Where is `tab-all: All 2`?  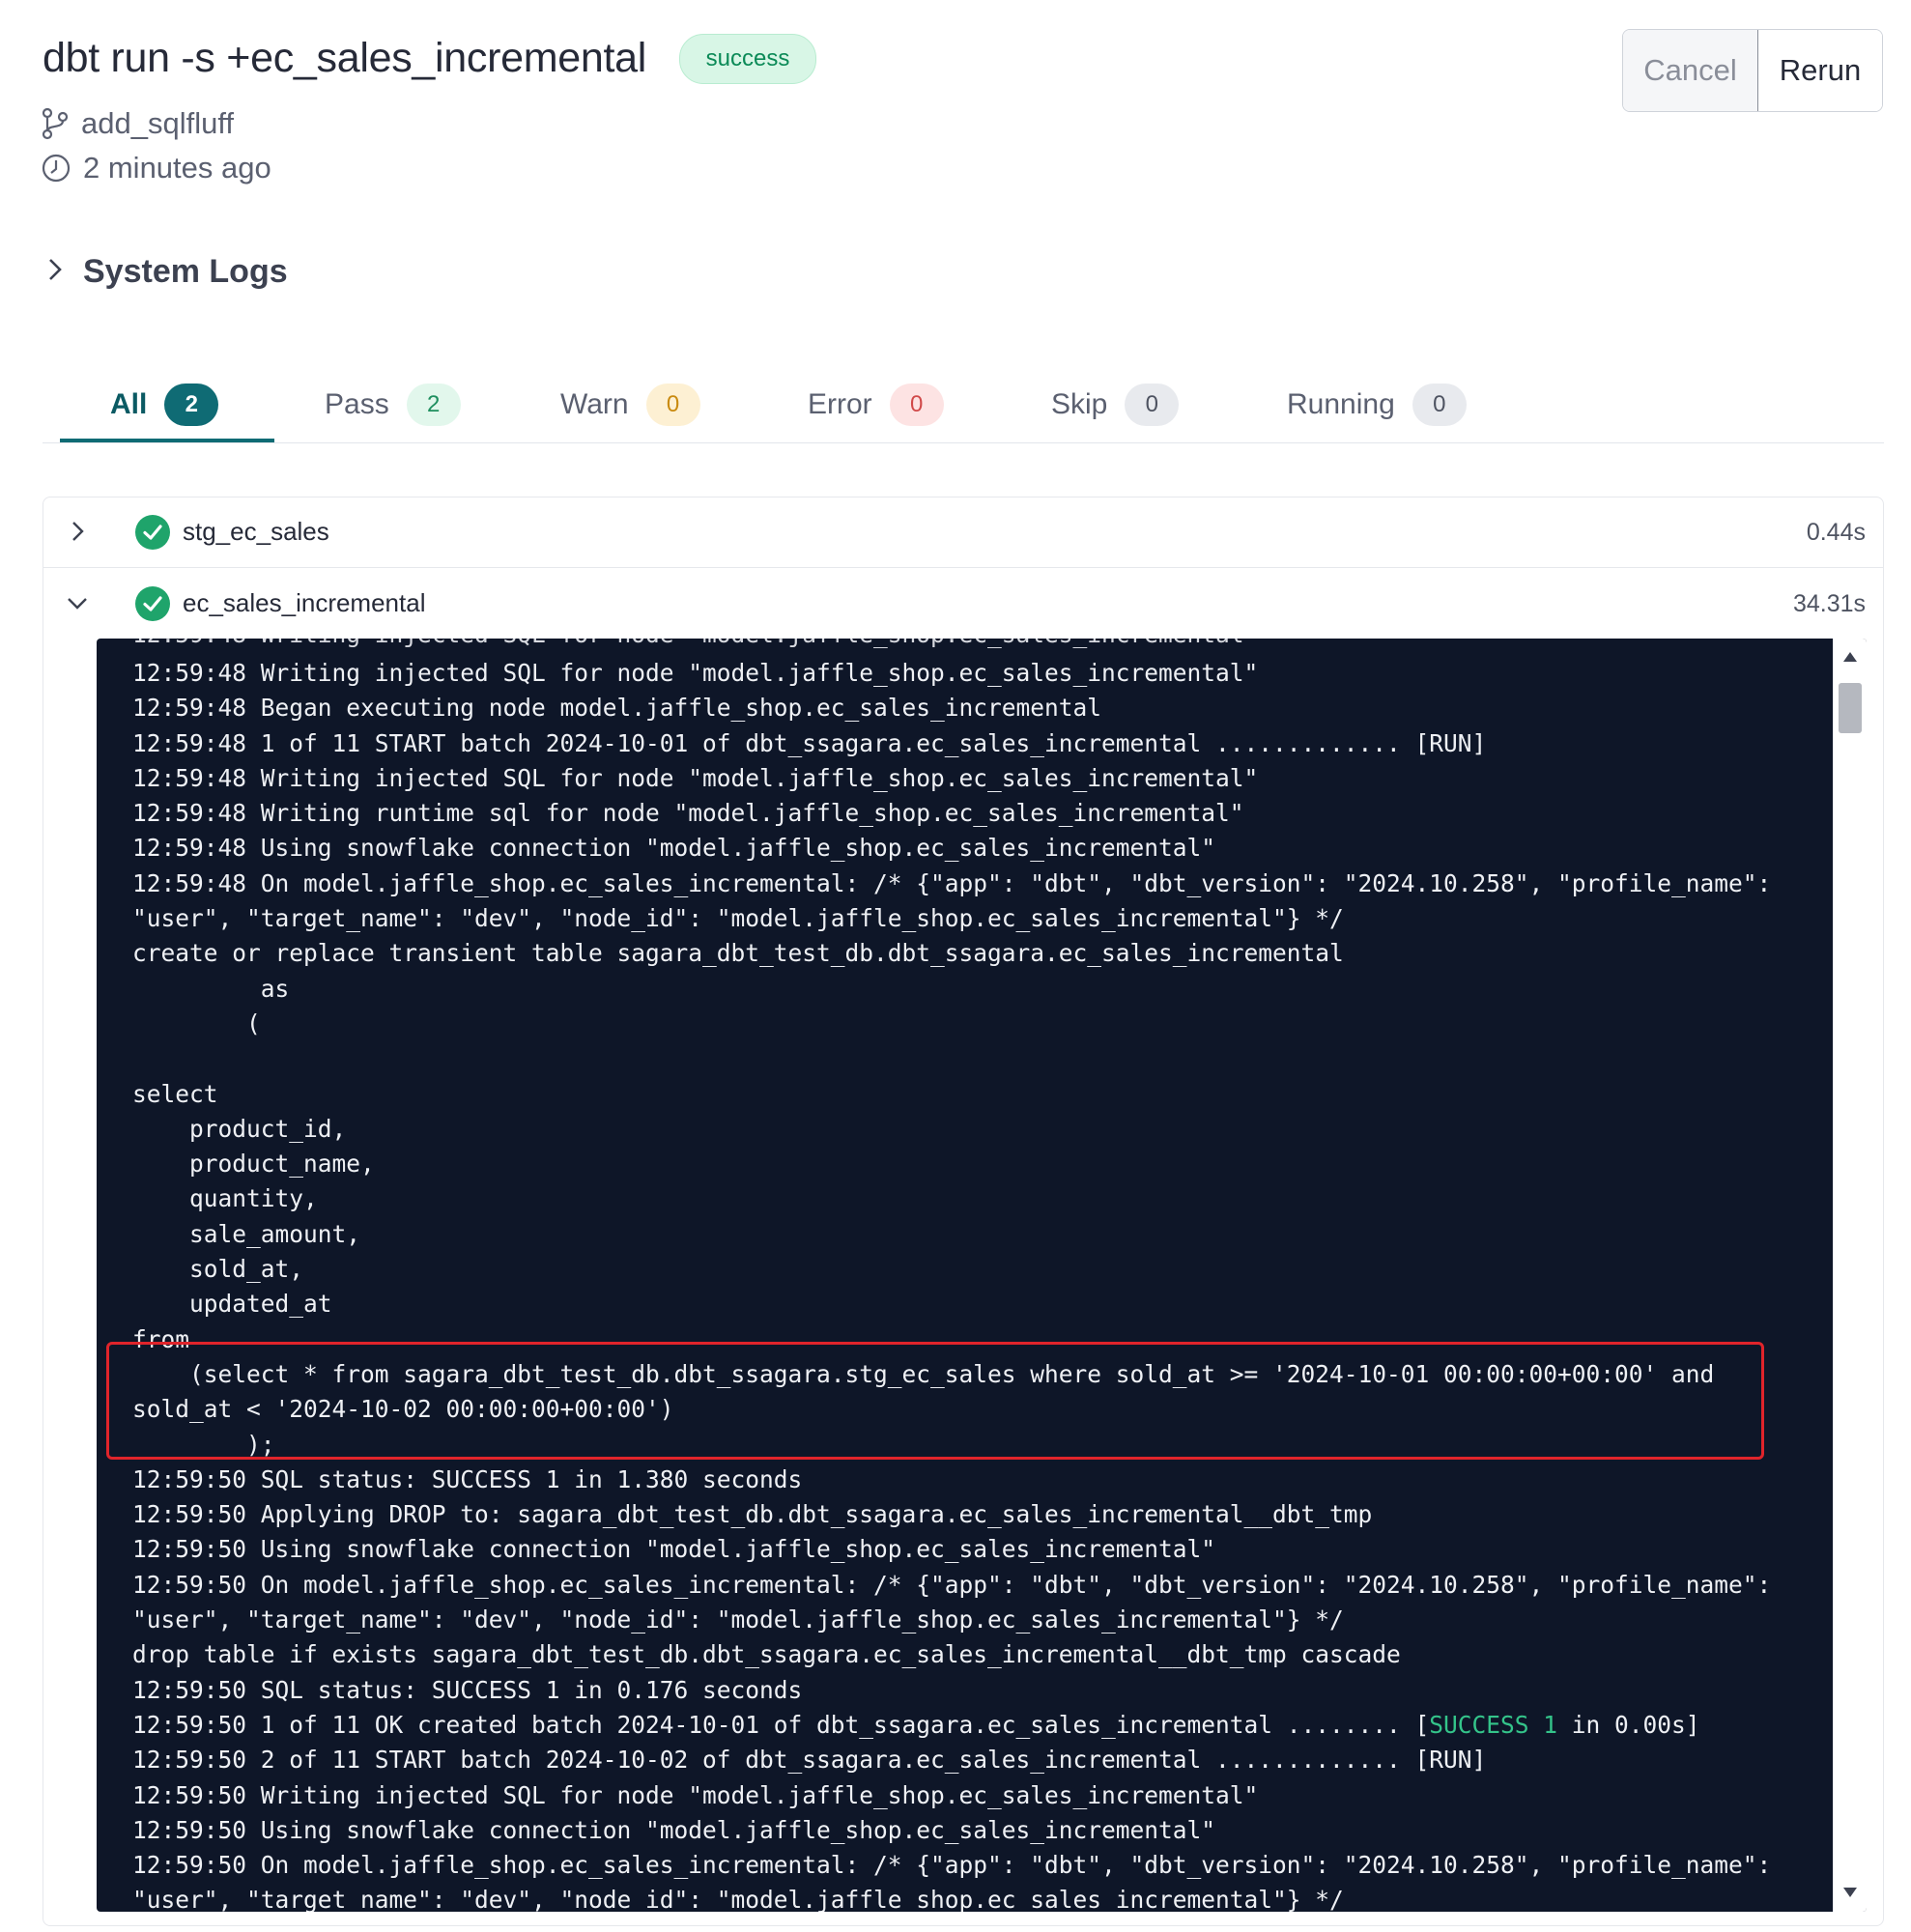 tab-all: All 2 is located at coordinates (164, 404).